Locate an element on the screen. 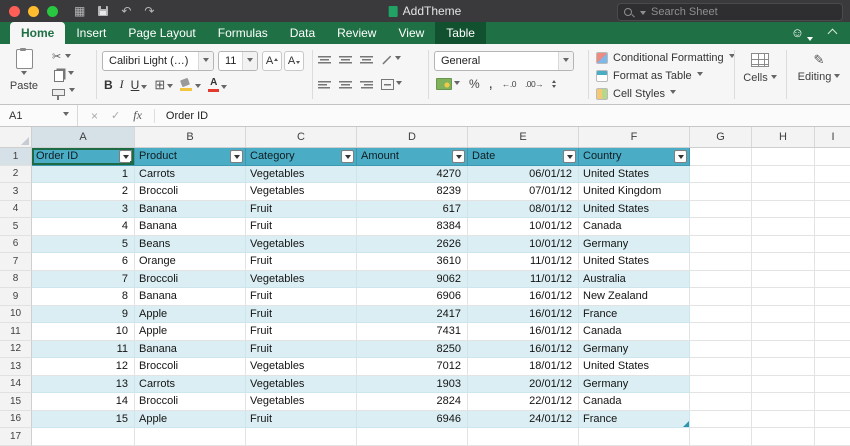  ribbon-collapse-icon is located at coordinates (832, 33).